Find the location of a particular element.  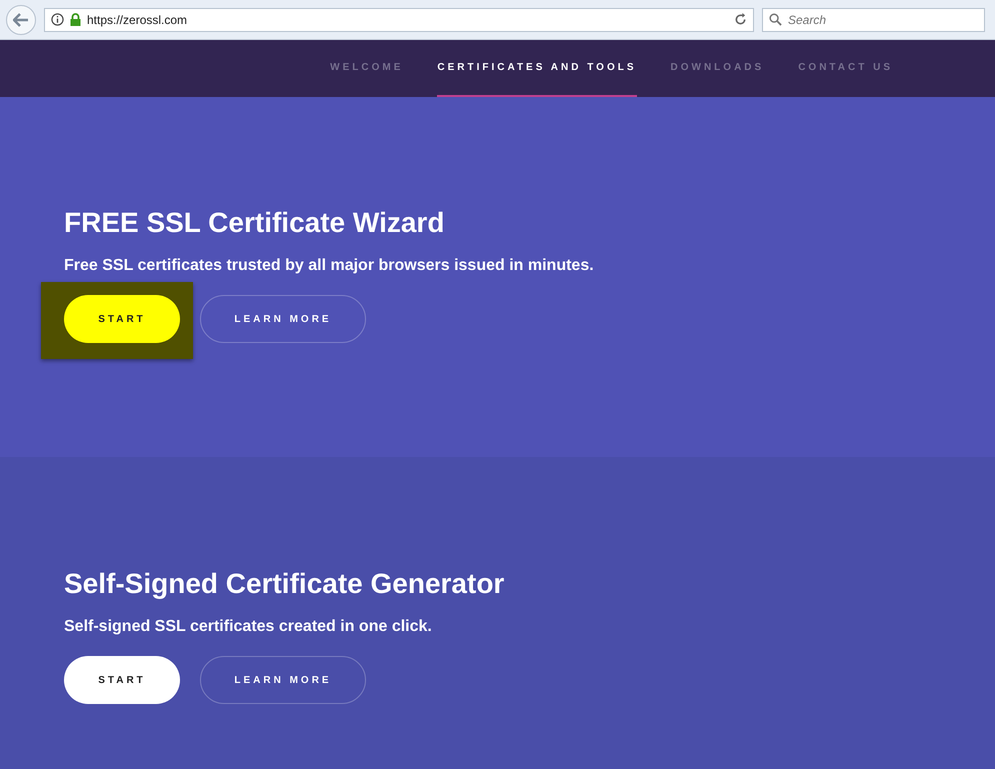

url-text: https://zerossl.com is located at coordinates (137, 19).